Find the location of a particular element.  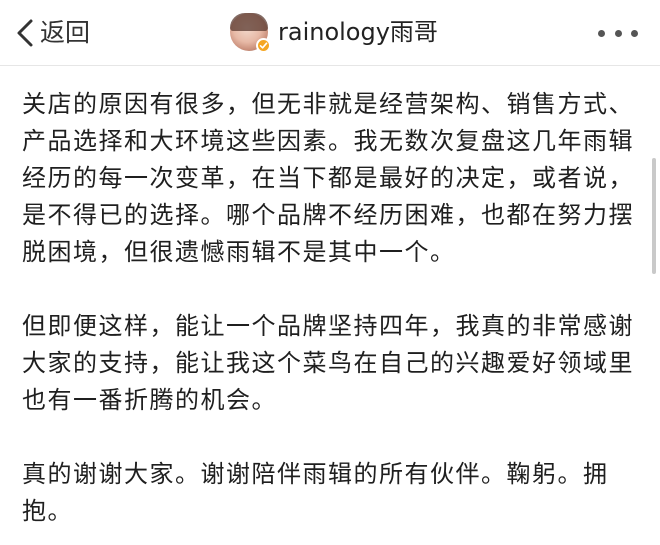

more-button is located at coordinates (618, 33).